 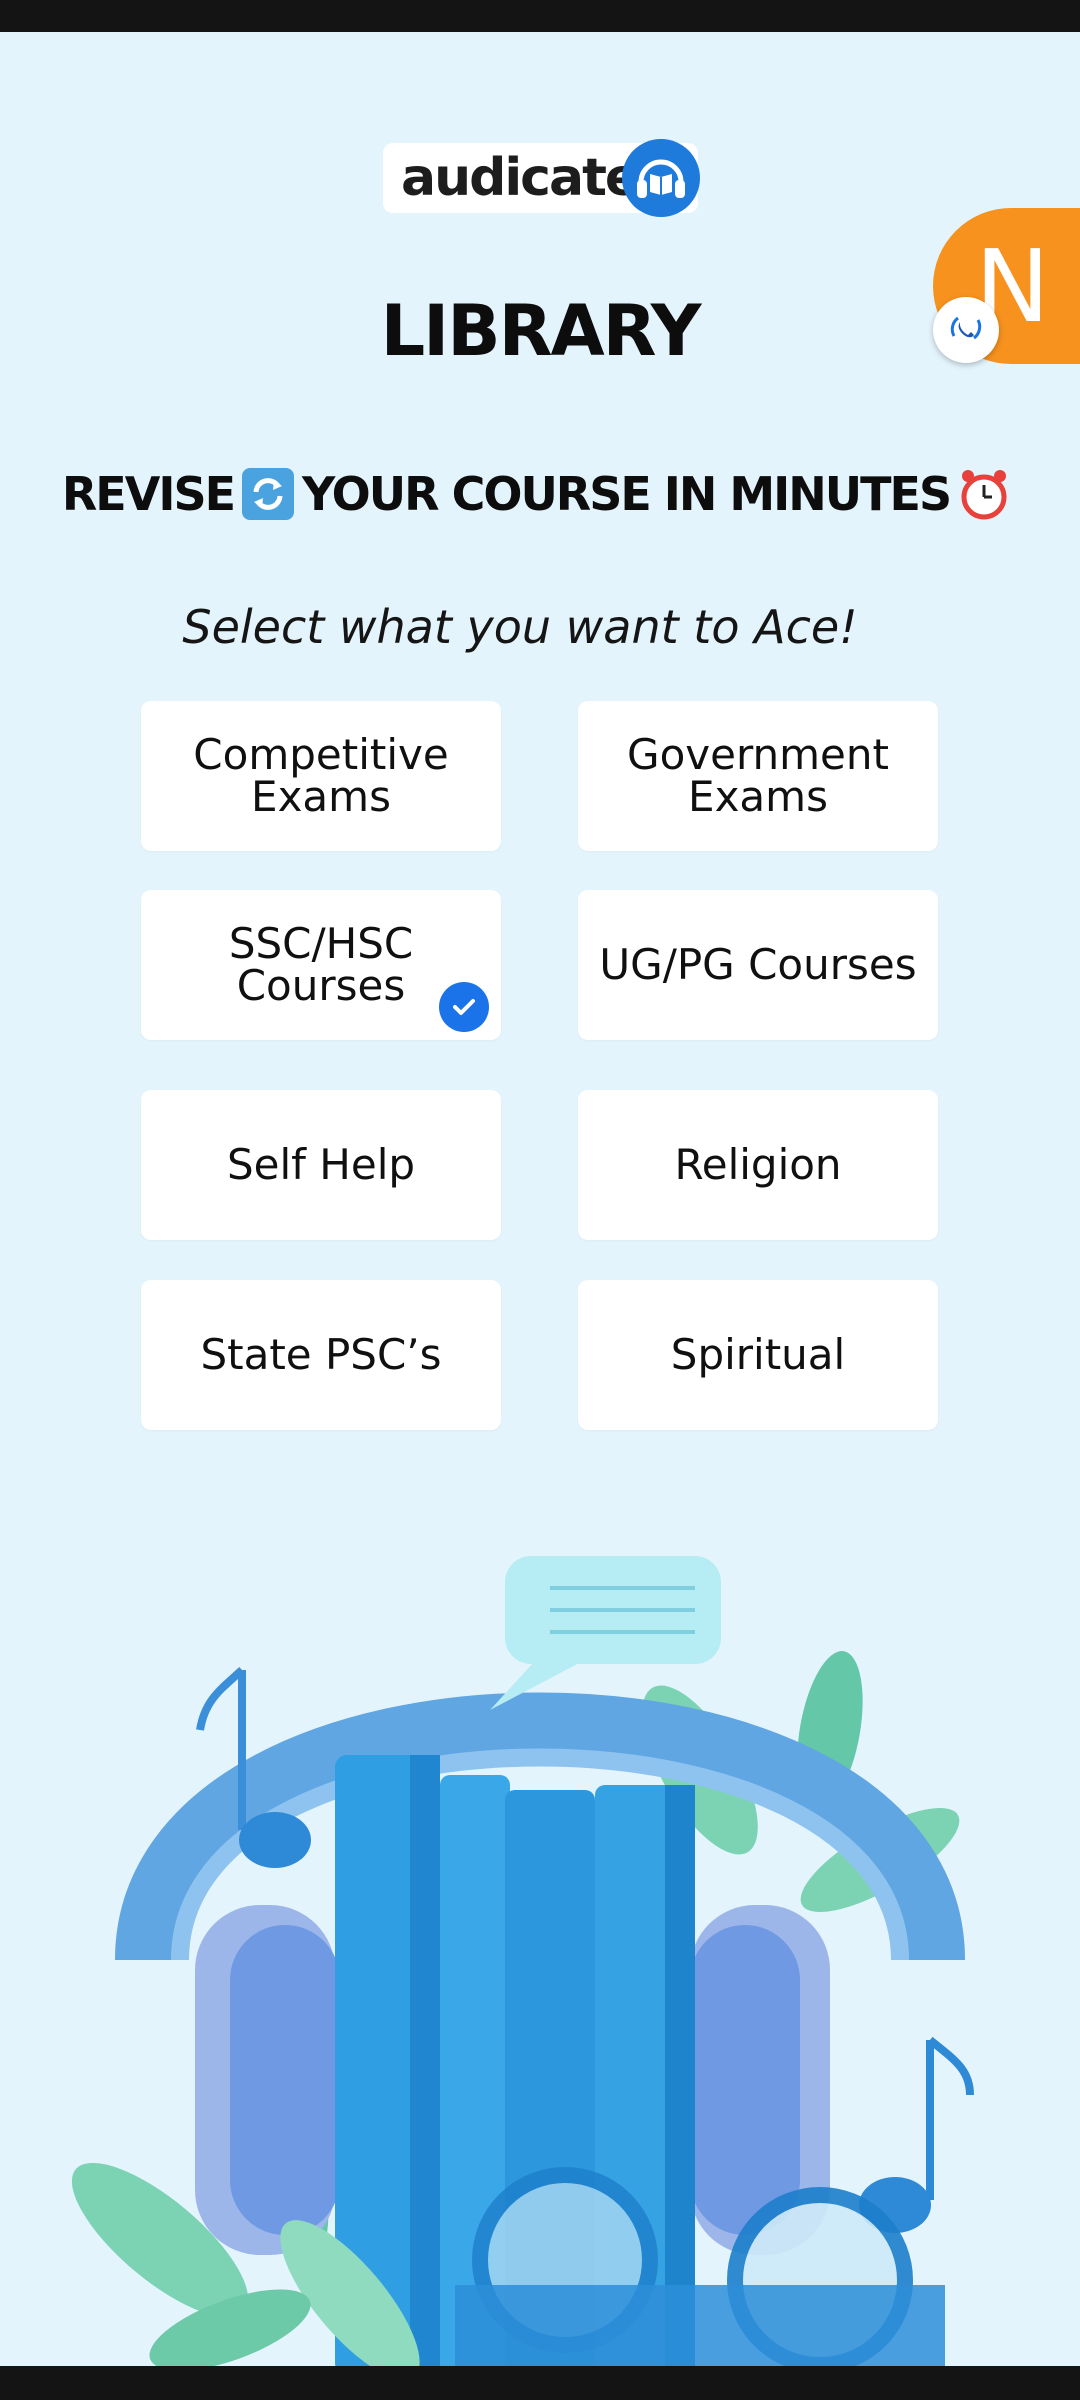 What do you see at coordinates (520, 178) in the screenshot?
I see `logo-text: audicate` at bounding box center [520, 178].